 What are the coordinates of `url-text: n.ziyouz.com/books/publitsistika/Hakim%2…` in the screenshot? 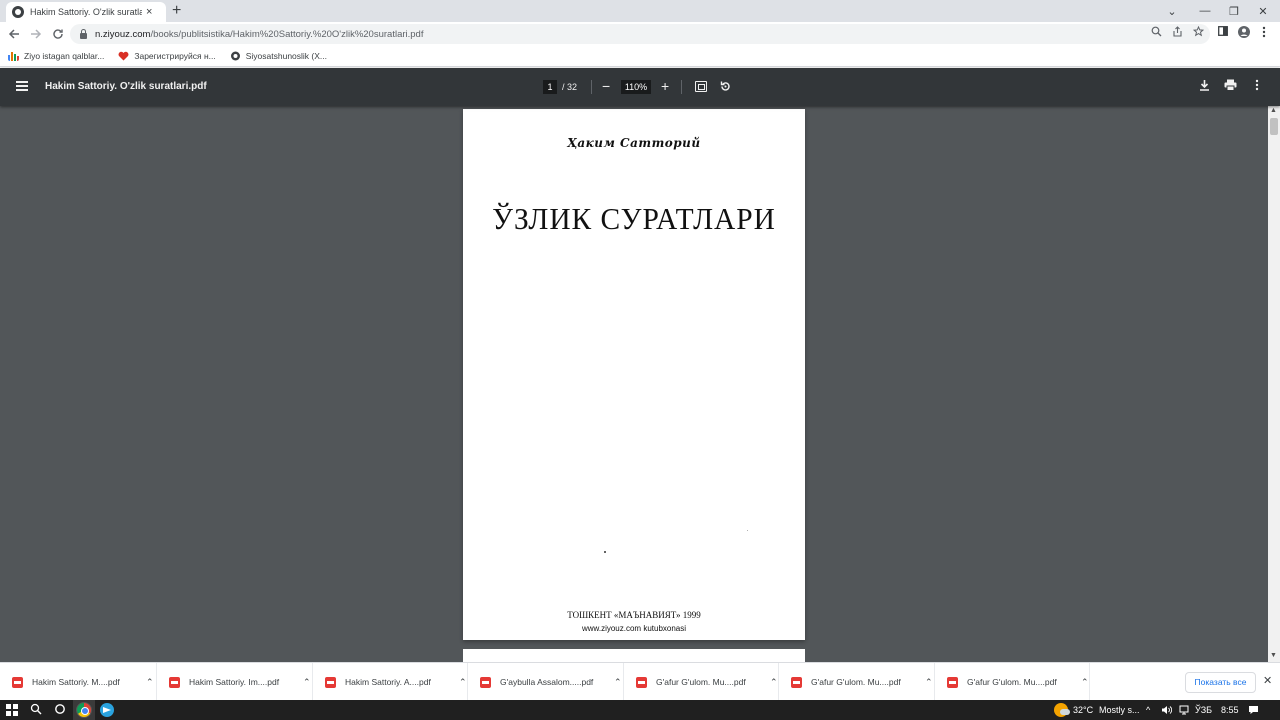 It's located at (259, 34).